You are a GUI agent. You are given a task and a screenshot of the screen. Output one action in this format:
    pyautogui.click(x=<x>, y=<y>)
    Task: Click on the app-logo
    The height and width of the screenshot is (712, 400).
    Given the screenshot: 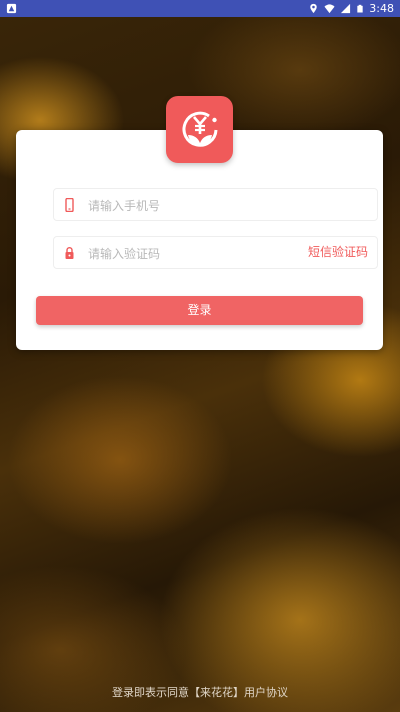 What is the action you would take?
    pyautogui.click(x=199, y=129)
    